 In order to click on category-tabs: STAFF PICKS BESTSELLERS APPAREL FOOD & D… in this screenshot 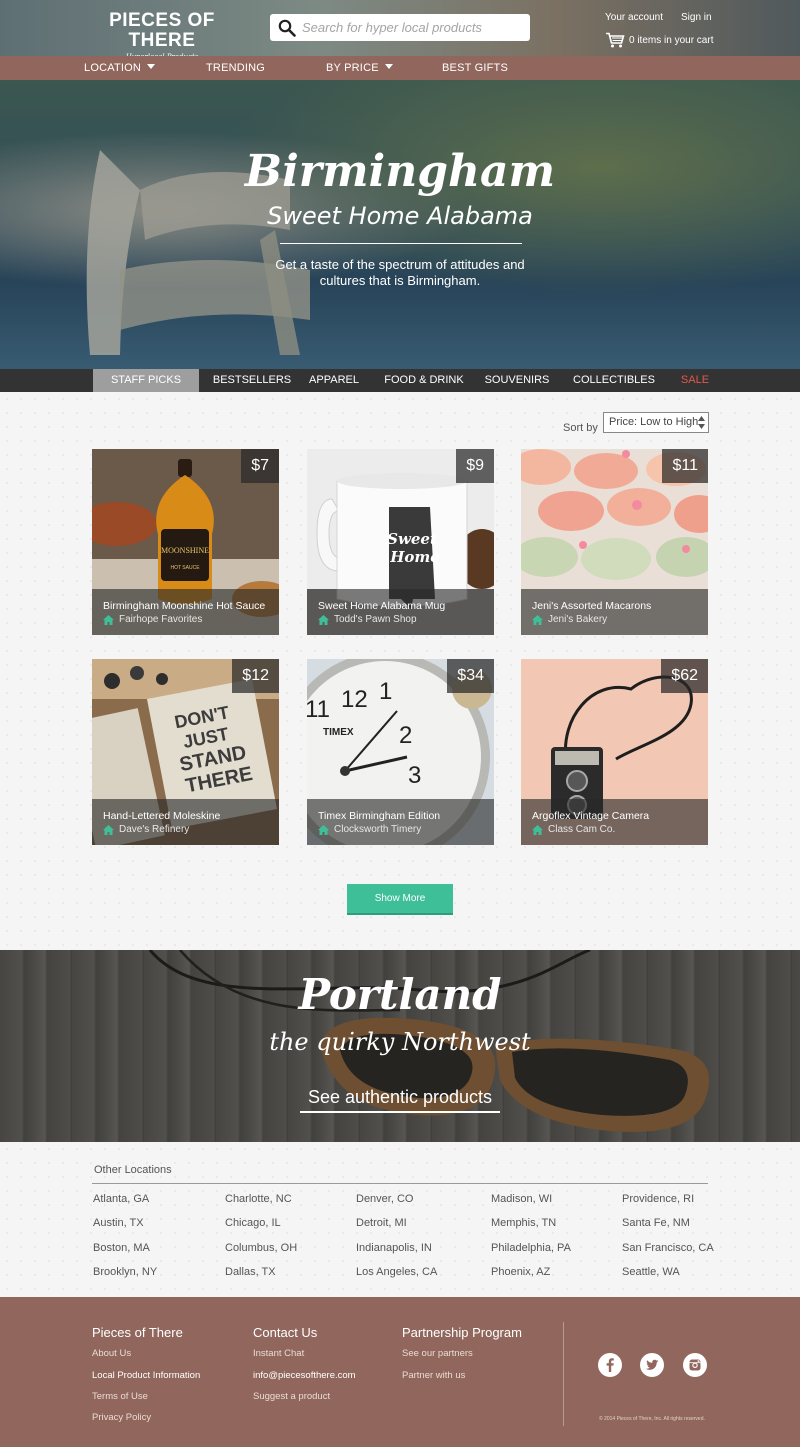, I will do `click(400, 380)`.